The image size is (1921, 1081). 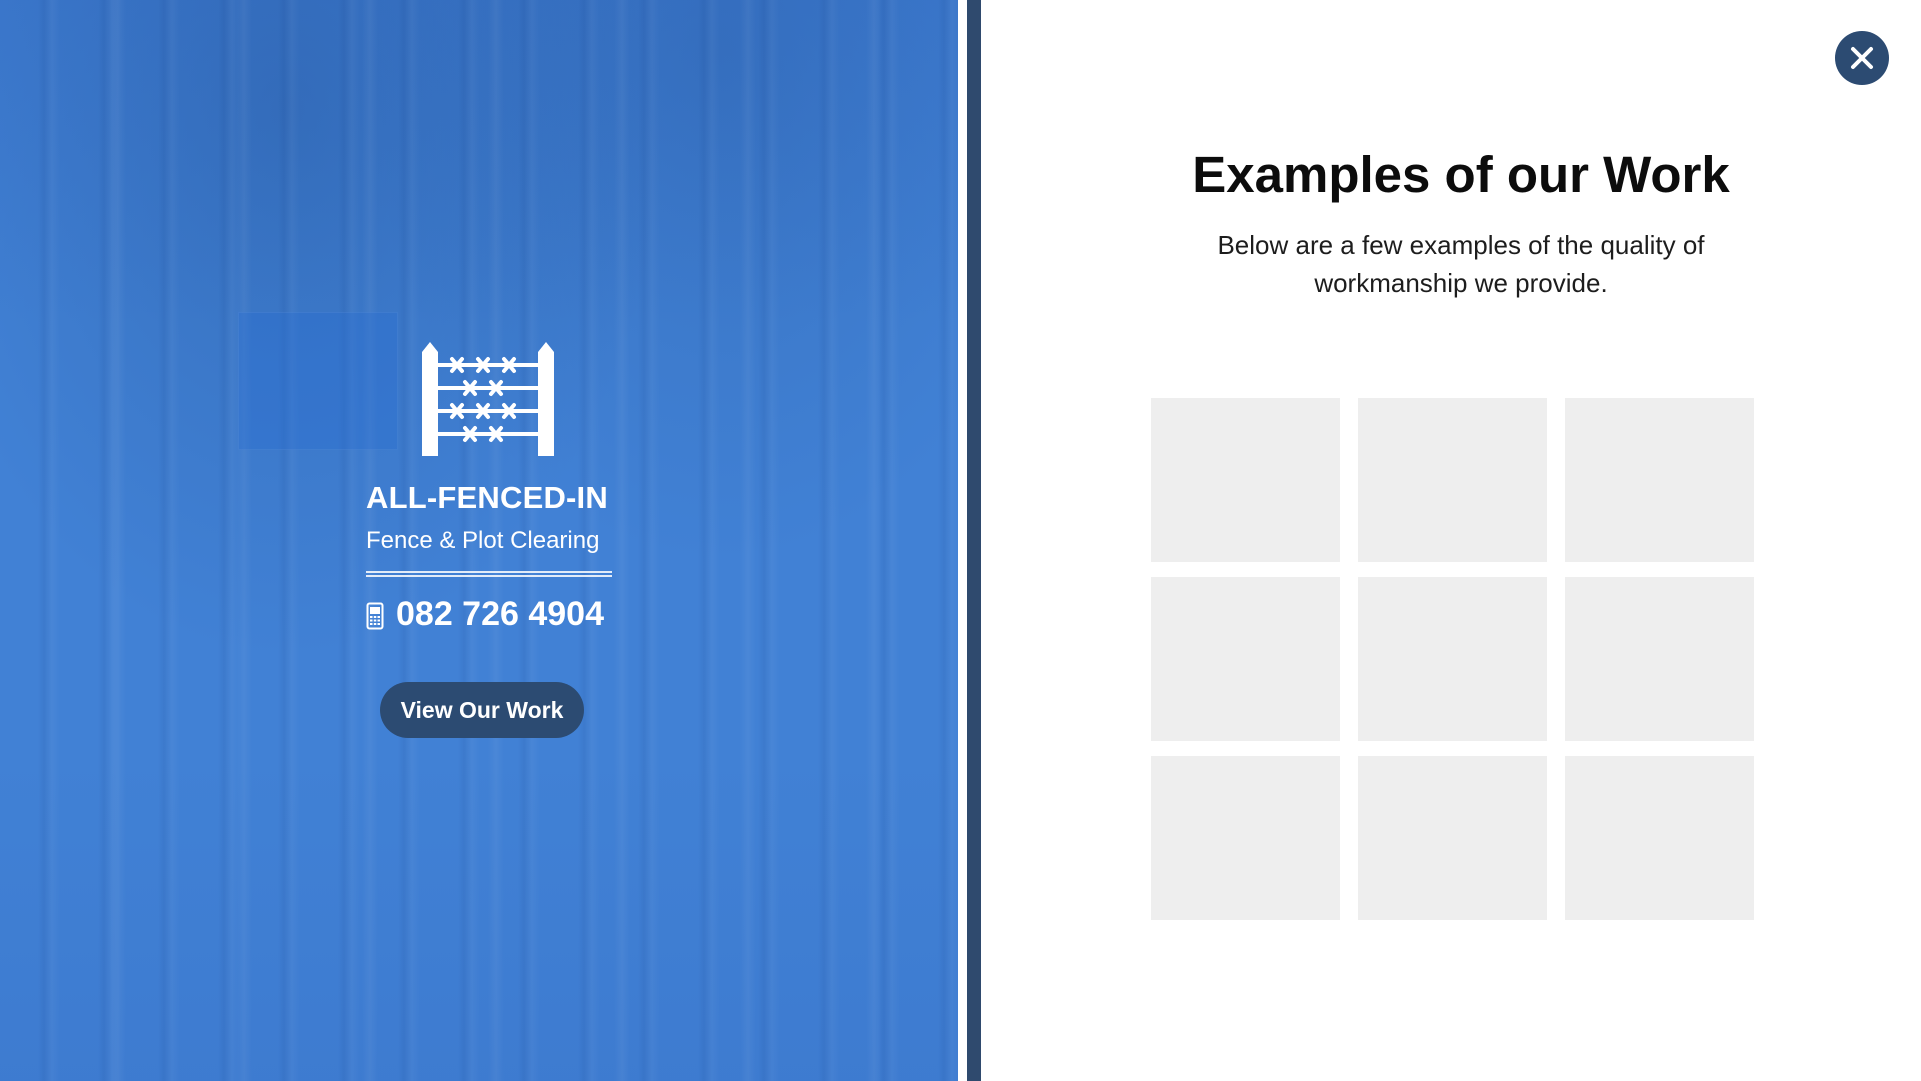 What do you see at coordinates (487, 497) in the screenshot?
I see `brand-name: ALL-FENCED-IN` at bounding box center [487, 497].